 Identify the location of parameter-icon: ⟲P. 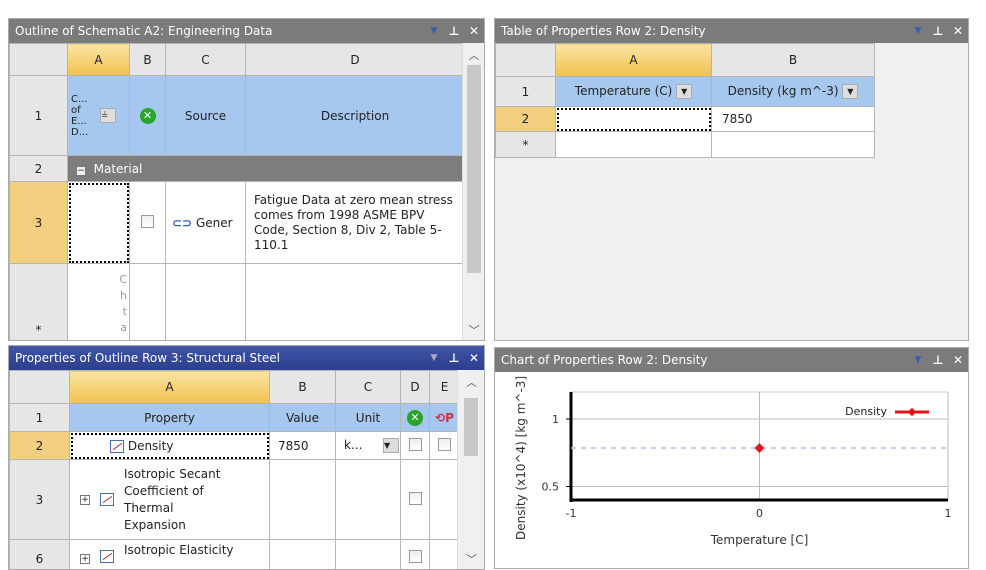
(444, 417).